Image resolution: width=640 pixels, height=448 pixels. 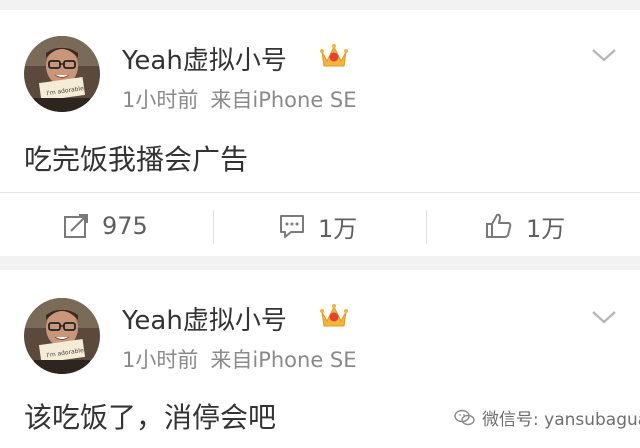 What do you see at coordinates (464, 417) in the screenshot?
I see `wechat-icon` at bounding box center [464, 417].